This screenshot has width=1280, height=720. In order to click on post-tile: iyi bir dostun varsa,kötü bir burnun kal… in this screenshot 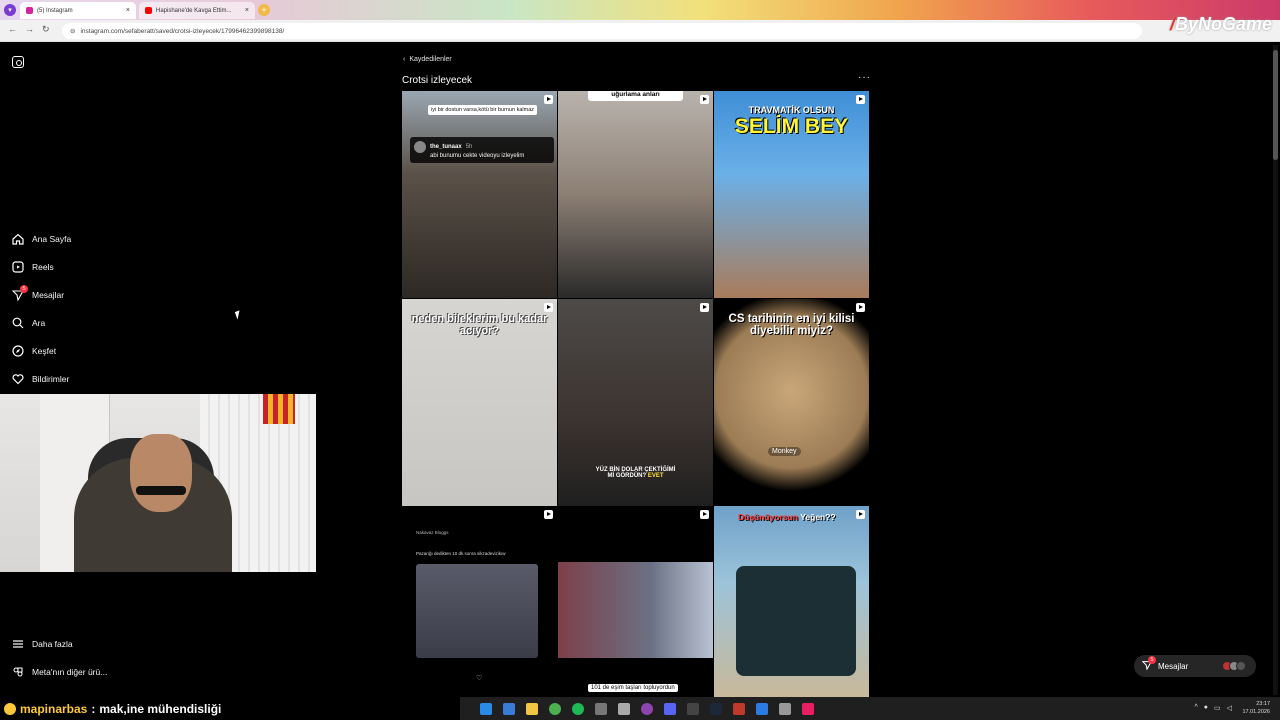, I will do `click(479, 194)`.